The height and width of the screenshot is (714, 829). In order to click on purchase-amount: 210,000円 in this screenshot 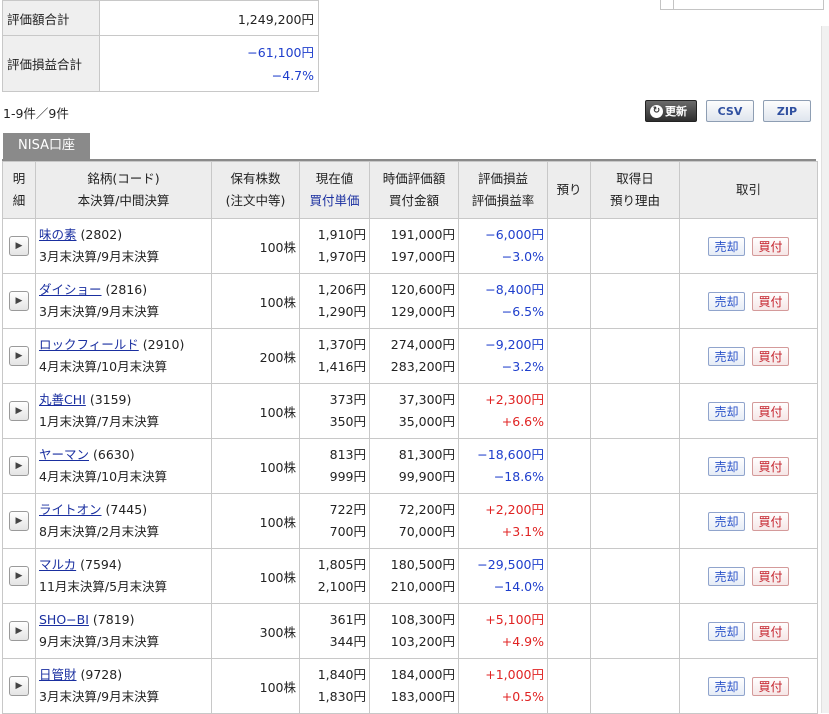, I will do `click(422, 586)`.